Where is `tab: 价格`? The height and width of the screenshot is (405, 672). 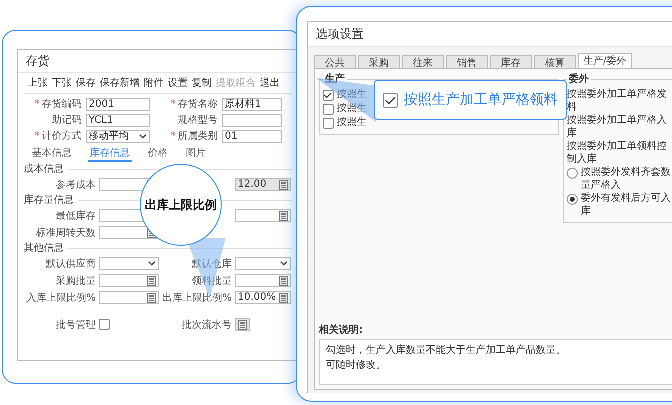
tab: 价格 is located at coordinates (158, 154).